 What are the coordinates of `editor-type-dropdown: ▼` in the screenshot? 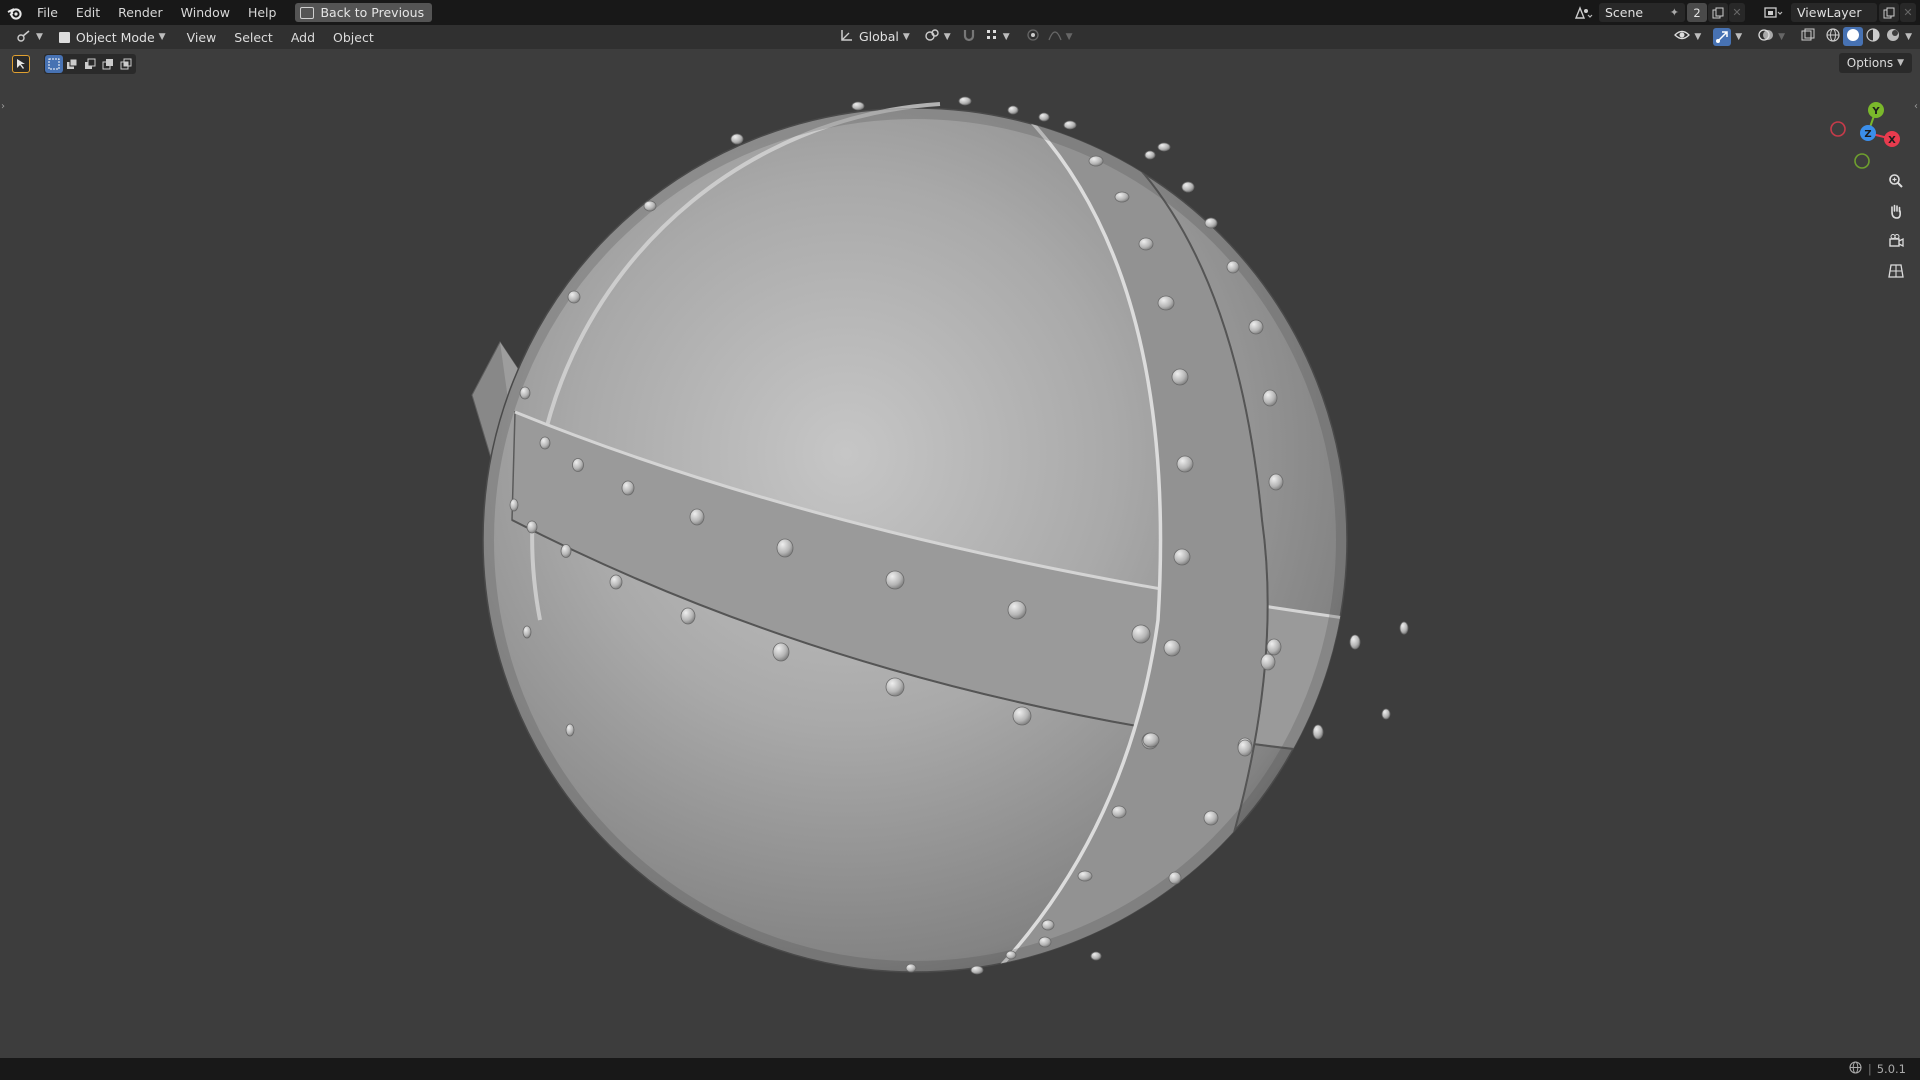 It's located at (29, 37).